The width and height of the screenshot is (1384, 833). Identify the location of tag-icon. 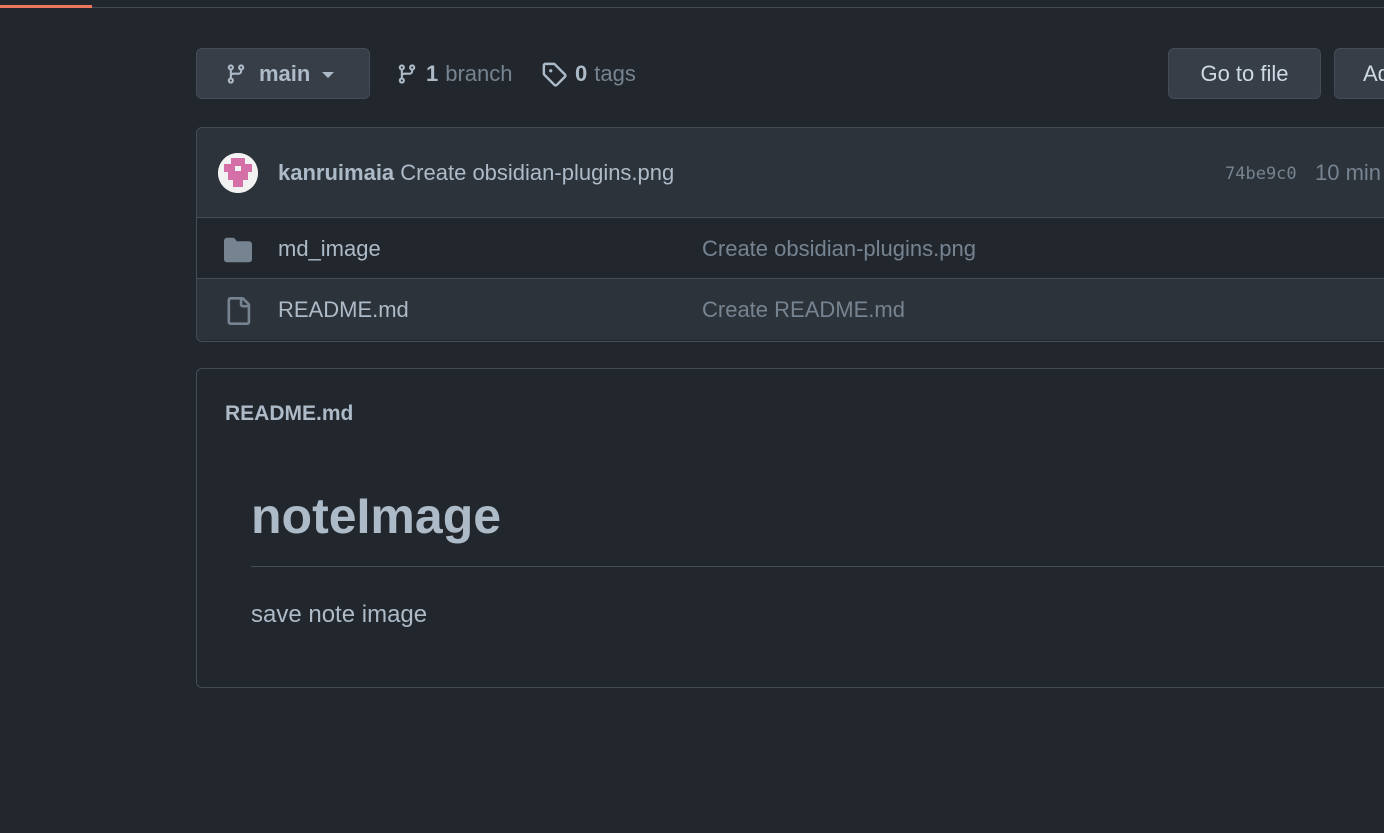
(554, 74).